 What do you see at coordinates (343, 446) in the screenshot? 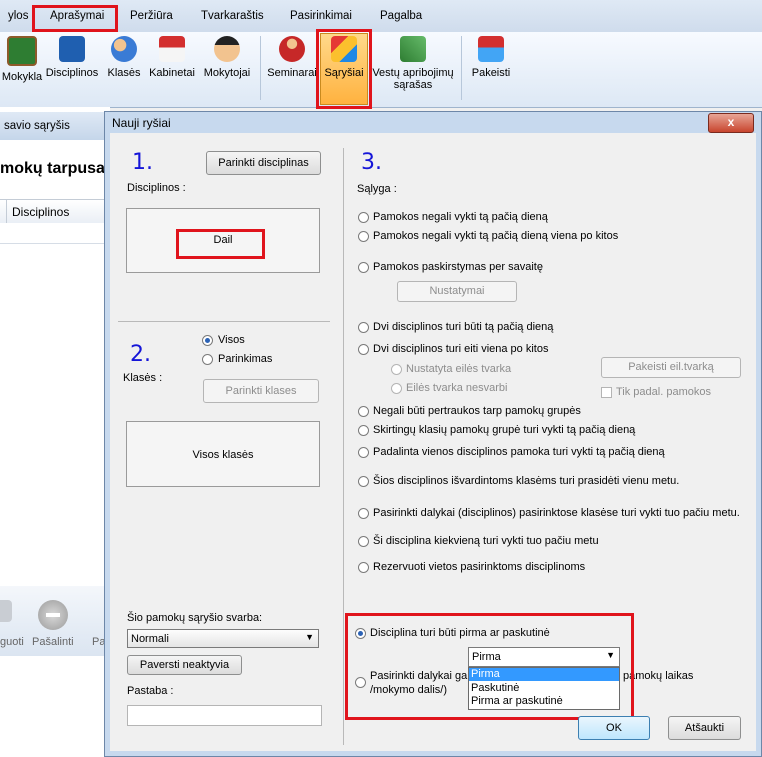
I see `vertical-divider` at bounding box center [343, 446].